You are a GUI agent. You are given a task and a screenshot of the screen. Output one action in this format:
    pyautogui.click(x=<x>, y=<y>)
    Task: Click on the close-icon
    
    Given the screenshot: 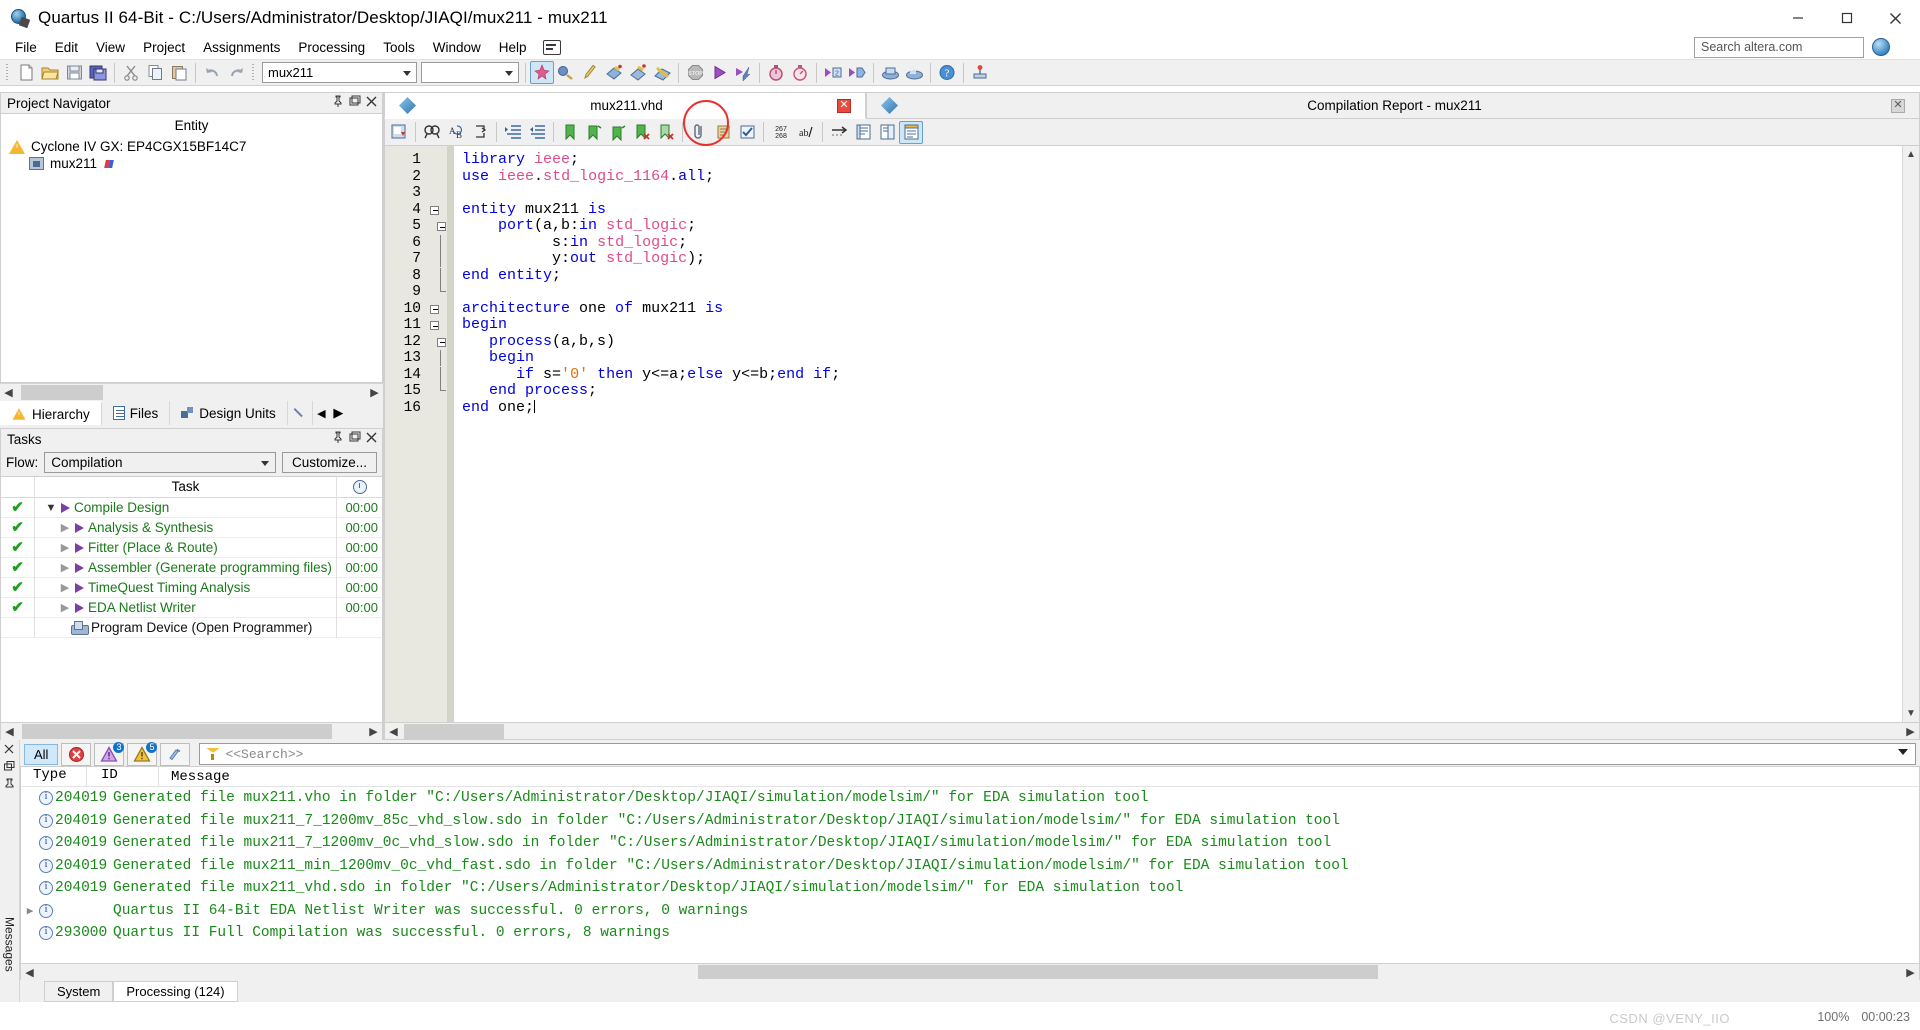 What is the action you would take?
    pyautogui.click(x=372, y=437)
    